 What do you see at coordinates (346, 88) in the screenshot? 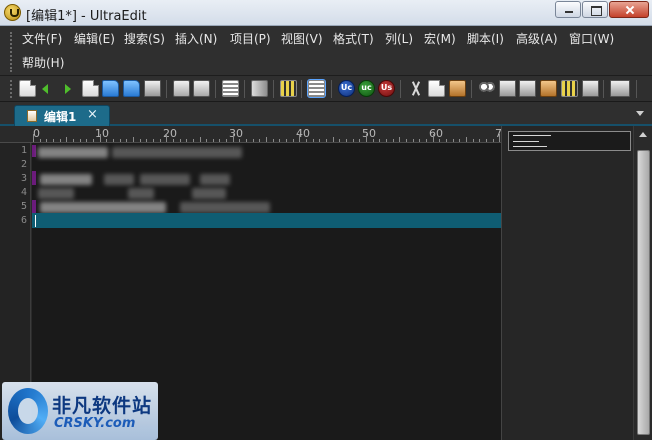
I see `uppercase-icon: Uc` at bounding box center [346, 88].